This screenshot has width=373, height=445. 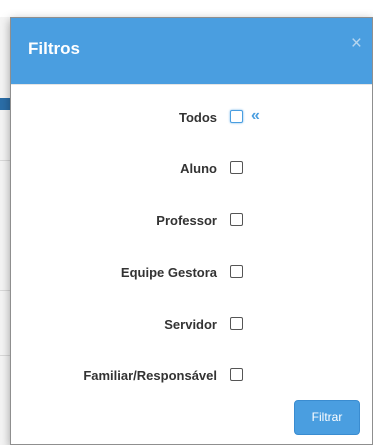 I want to click on modal-title: Filtros, so click(x=54, y=48).